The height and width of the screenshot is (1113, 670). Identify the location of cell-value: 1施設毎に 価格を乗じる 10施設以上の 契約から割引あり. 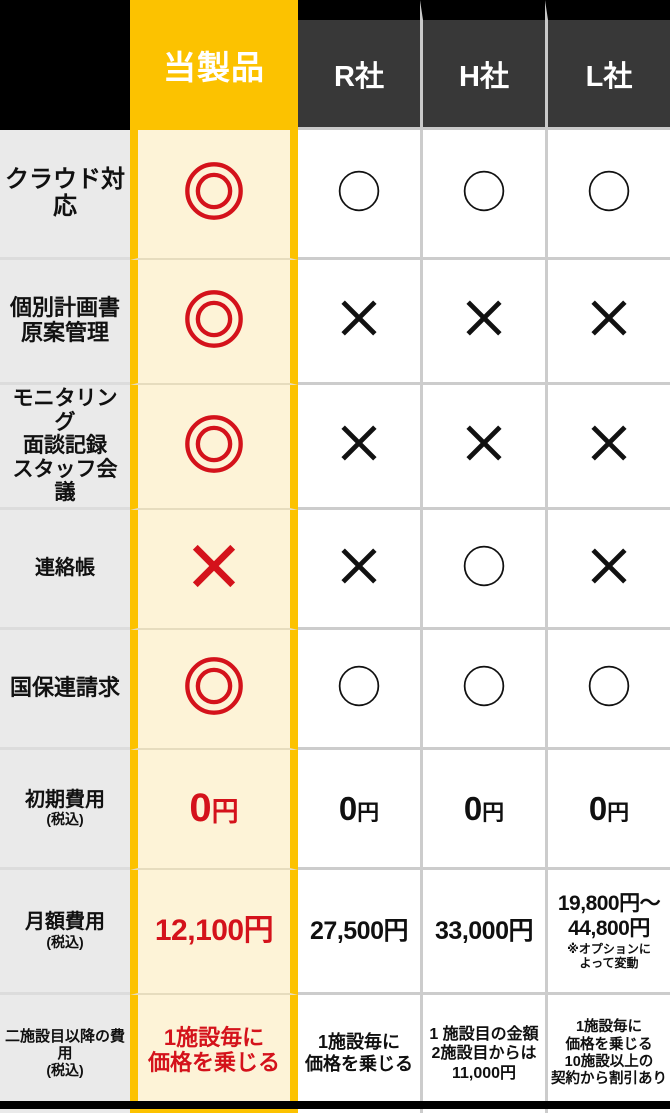
(609, 1053).